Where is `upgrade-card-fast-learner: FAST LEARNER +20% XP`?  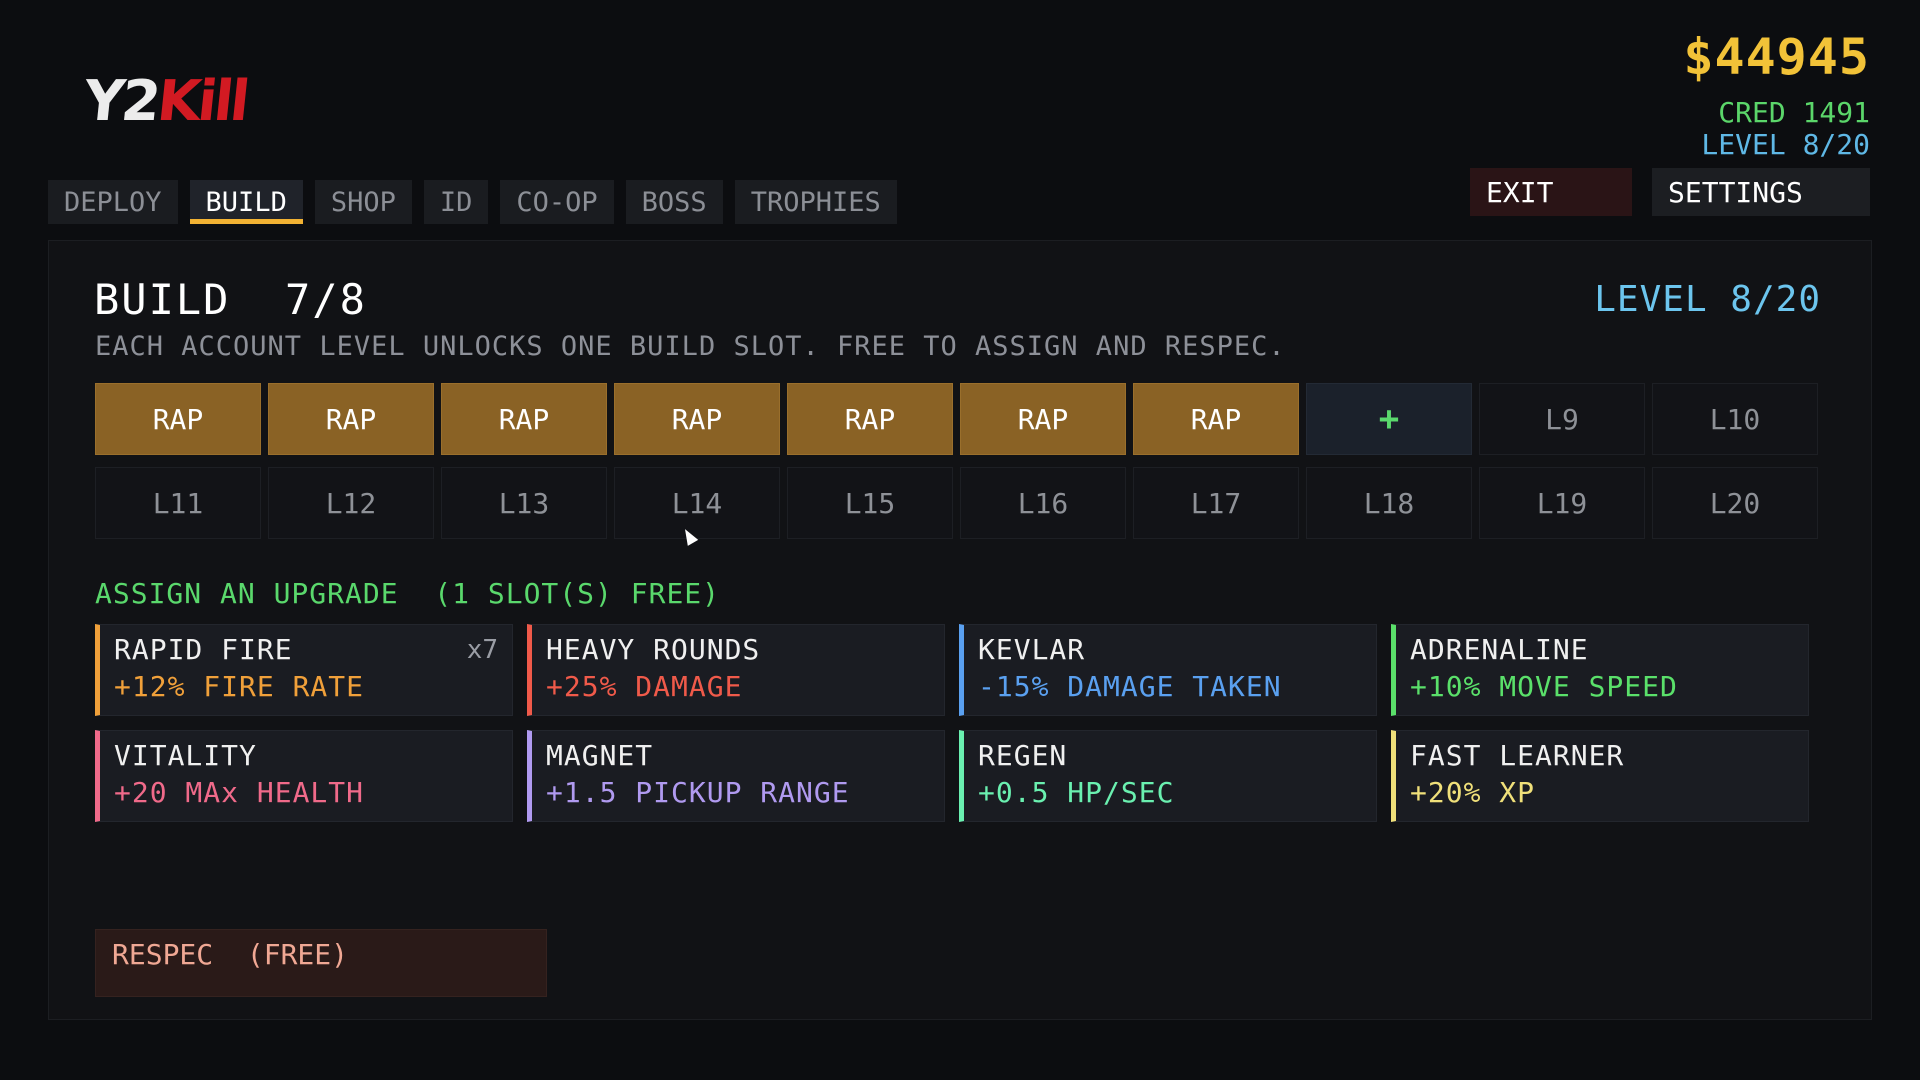
upgrade-card-fast-learner: FAST LEARNER +20% XP is located at coordinates (1600, 776).